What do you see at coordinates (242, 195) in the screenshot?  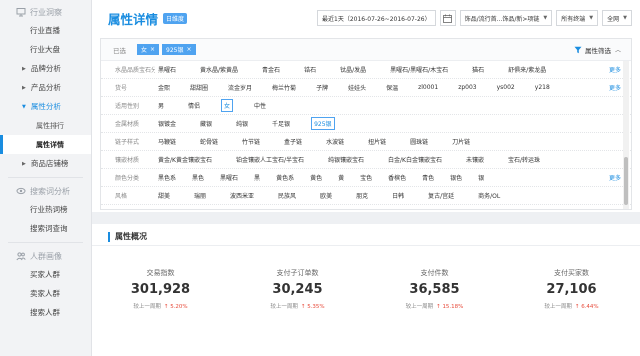 I see `filter-option: 波西米亚` at bounding box center [242, 195].